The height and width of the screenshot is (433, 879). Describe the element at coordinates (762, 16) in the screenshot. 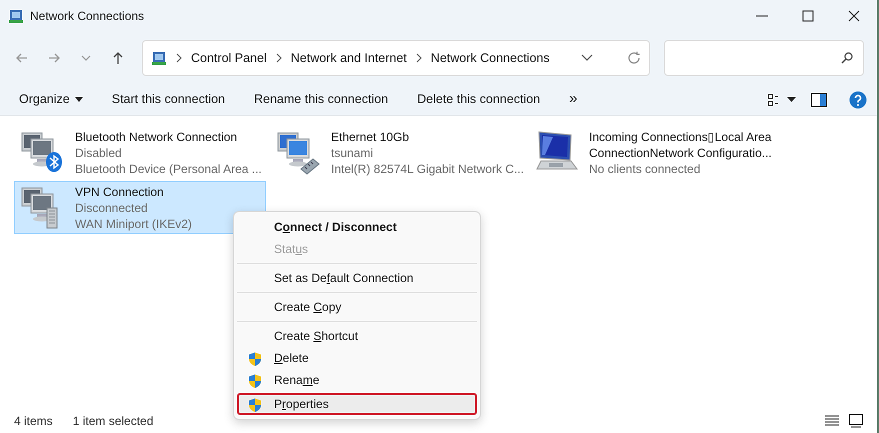

I see `minimize-icon` at that location.